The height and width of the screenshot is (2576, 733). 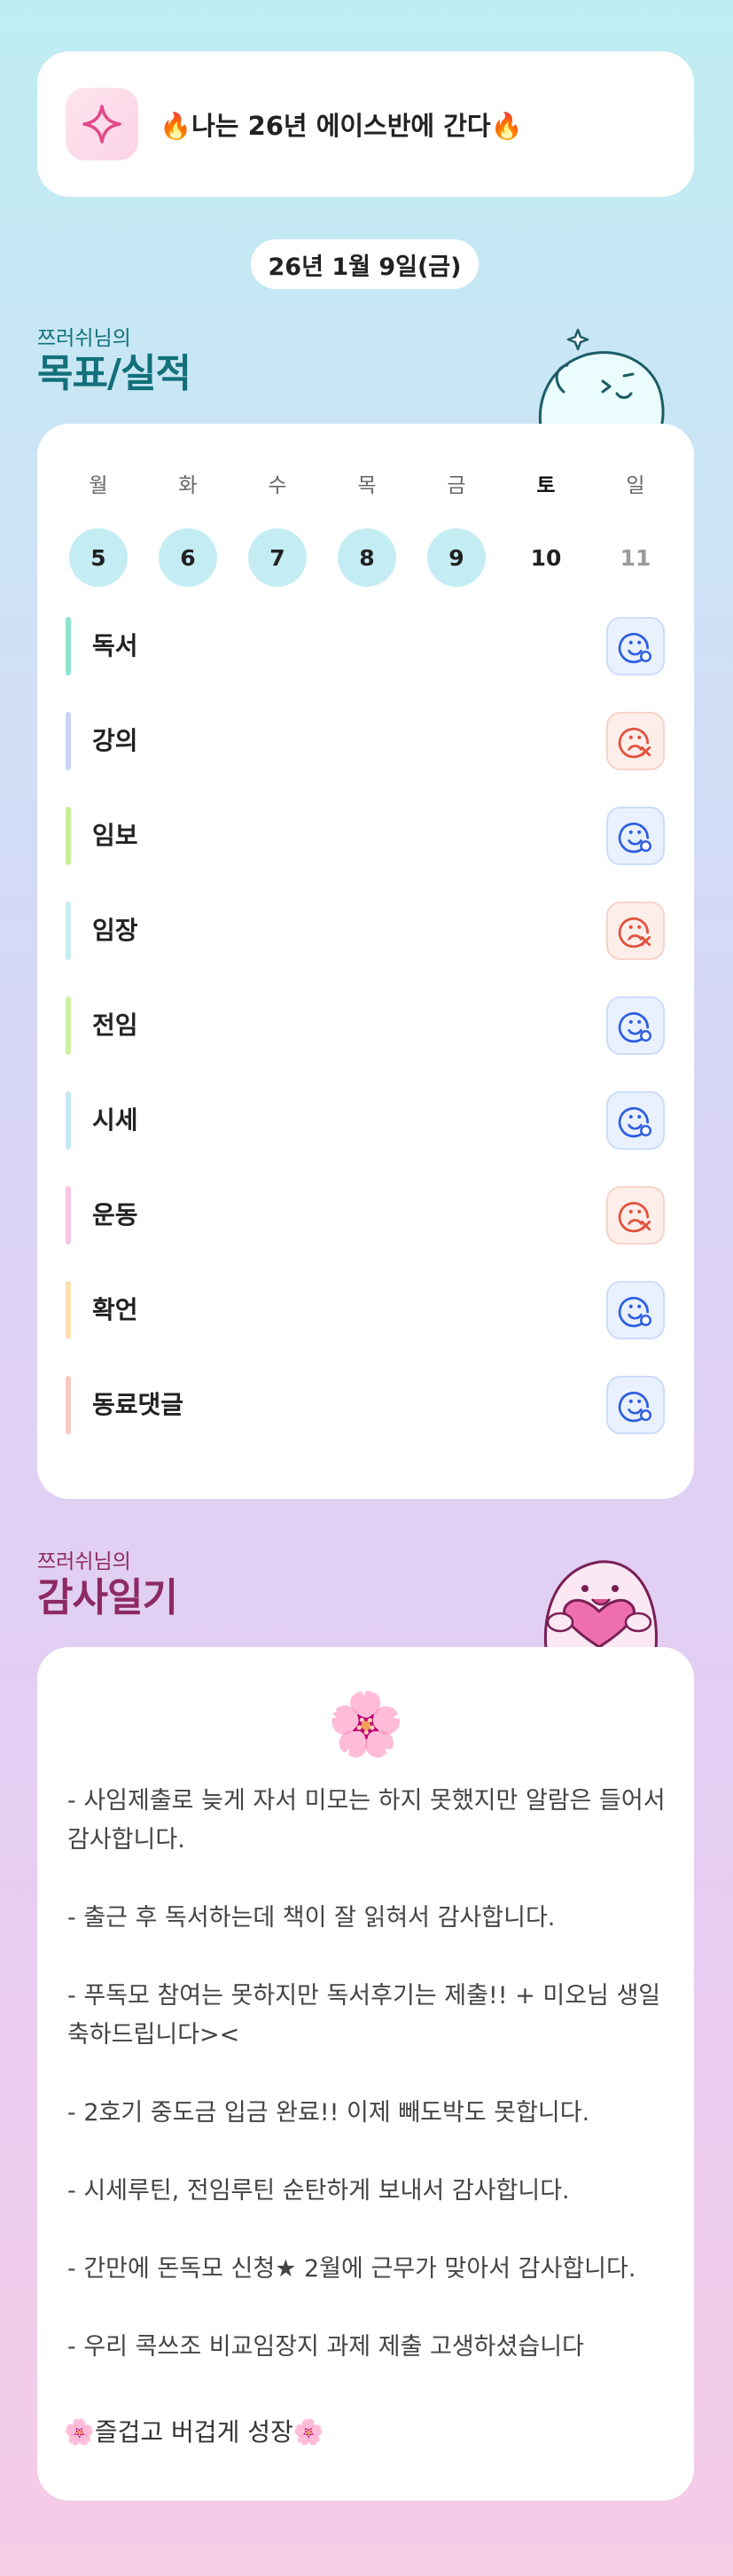 I want to click on day-number: 8, so click(x=367, y=557).